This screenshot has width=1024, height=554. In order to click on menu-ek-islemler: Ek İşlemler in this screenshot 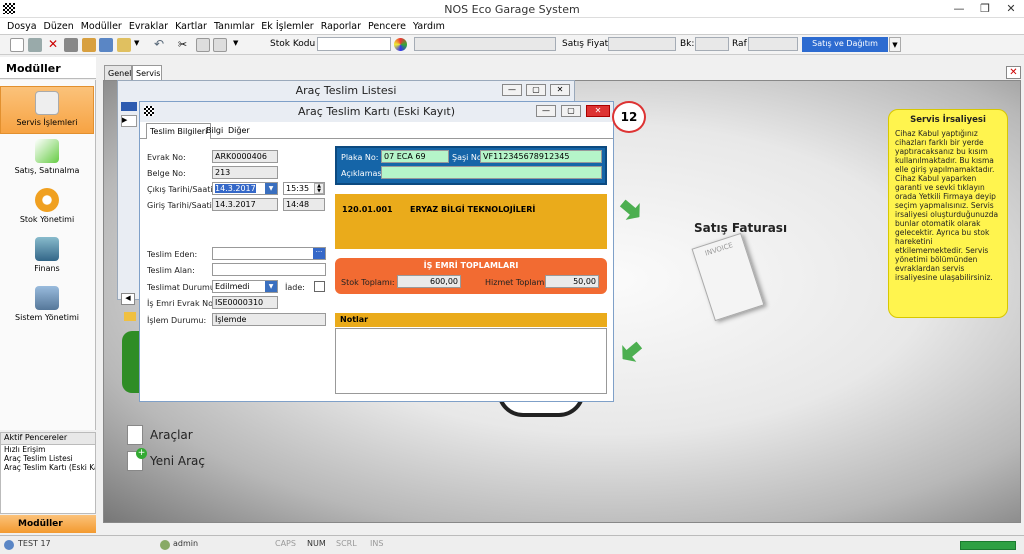, I will do `click(287, 26)`.